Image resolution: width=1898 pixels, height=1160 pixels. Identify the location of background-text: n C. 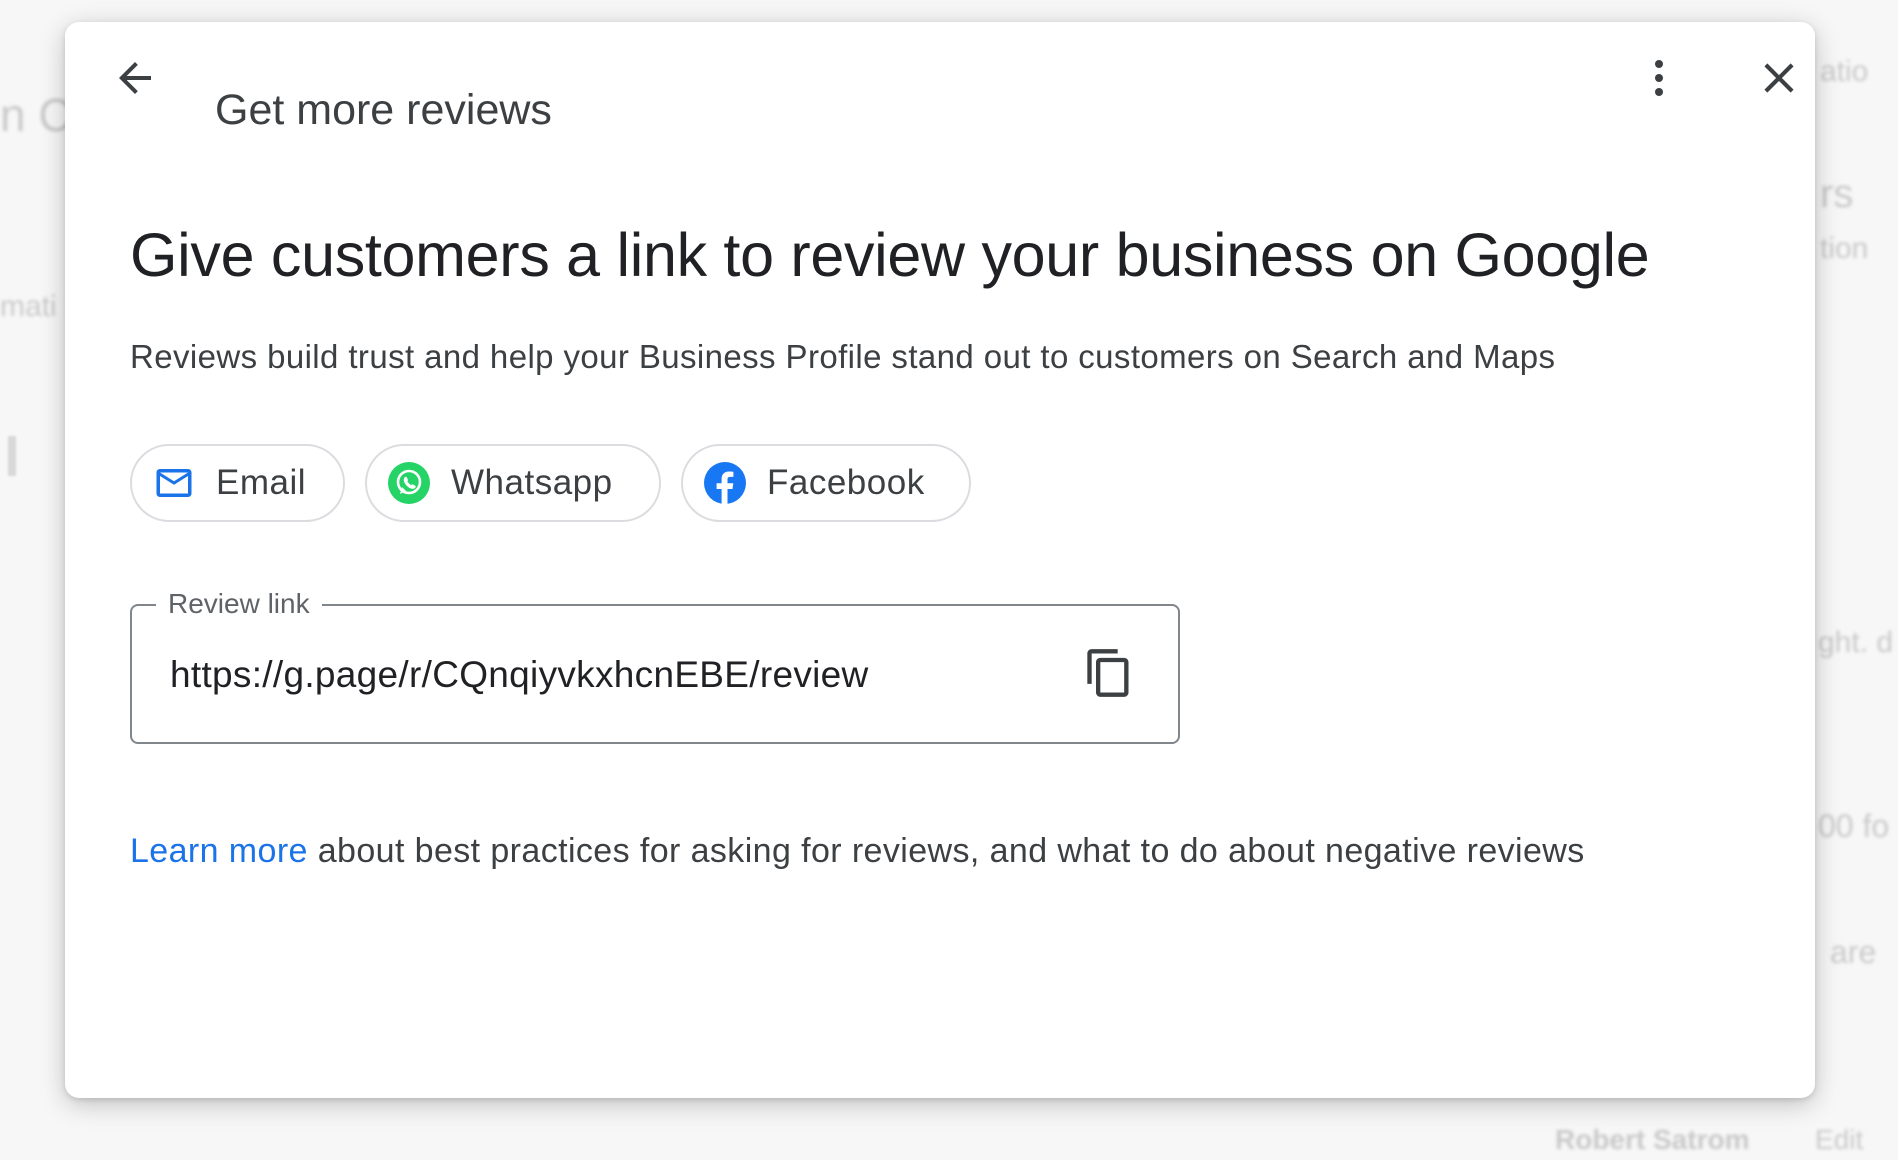
(36, 115).